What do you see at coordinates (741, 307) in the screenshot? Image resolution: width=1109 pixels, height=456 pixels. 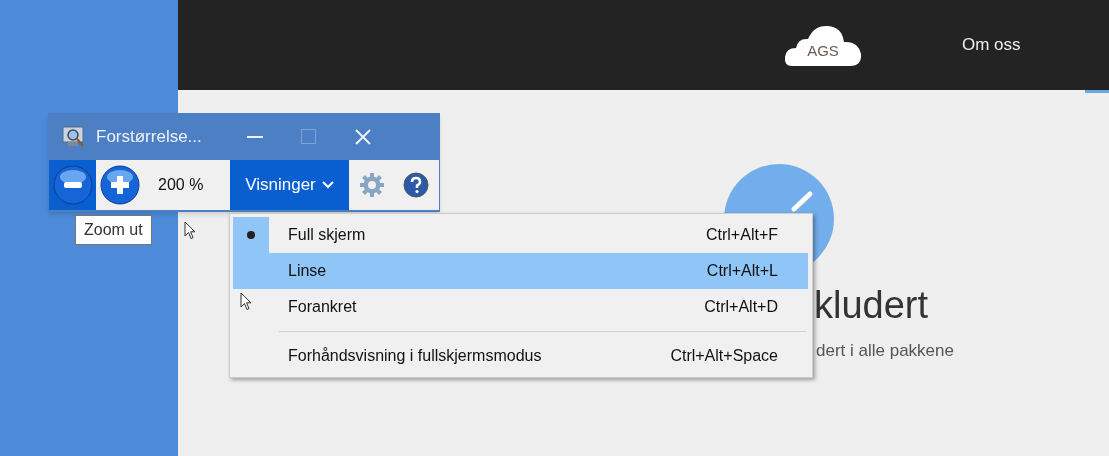 I see `shortcut-label: Ctrl+Alt+D` at bounding box center [741, 307].